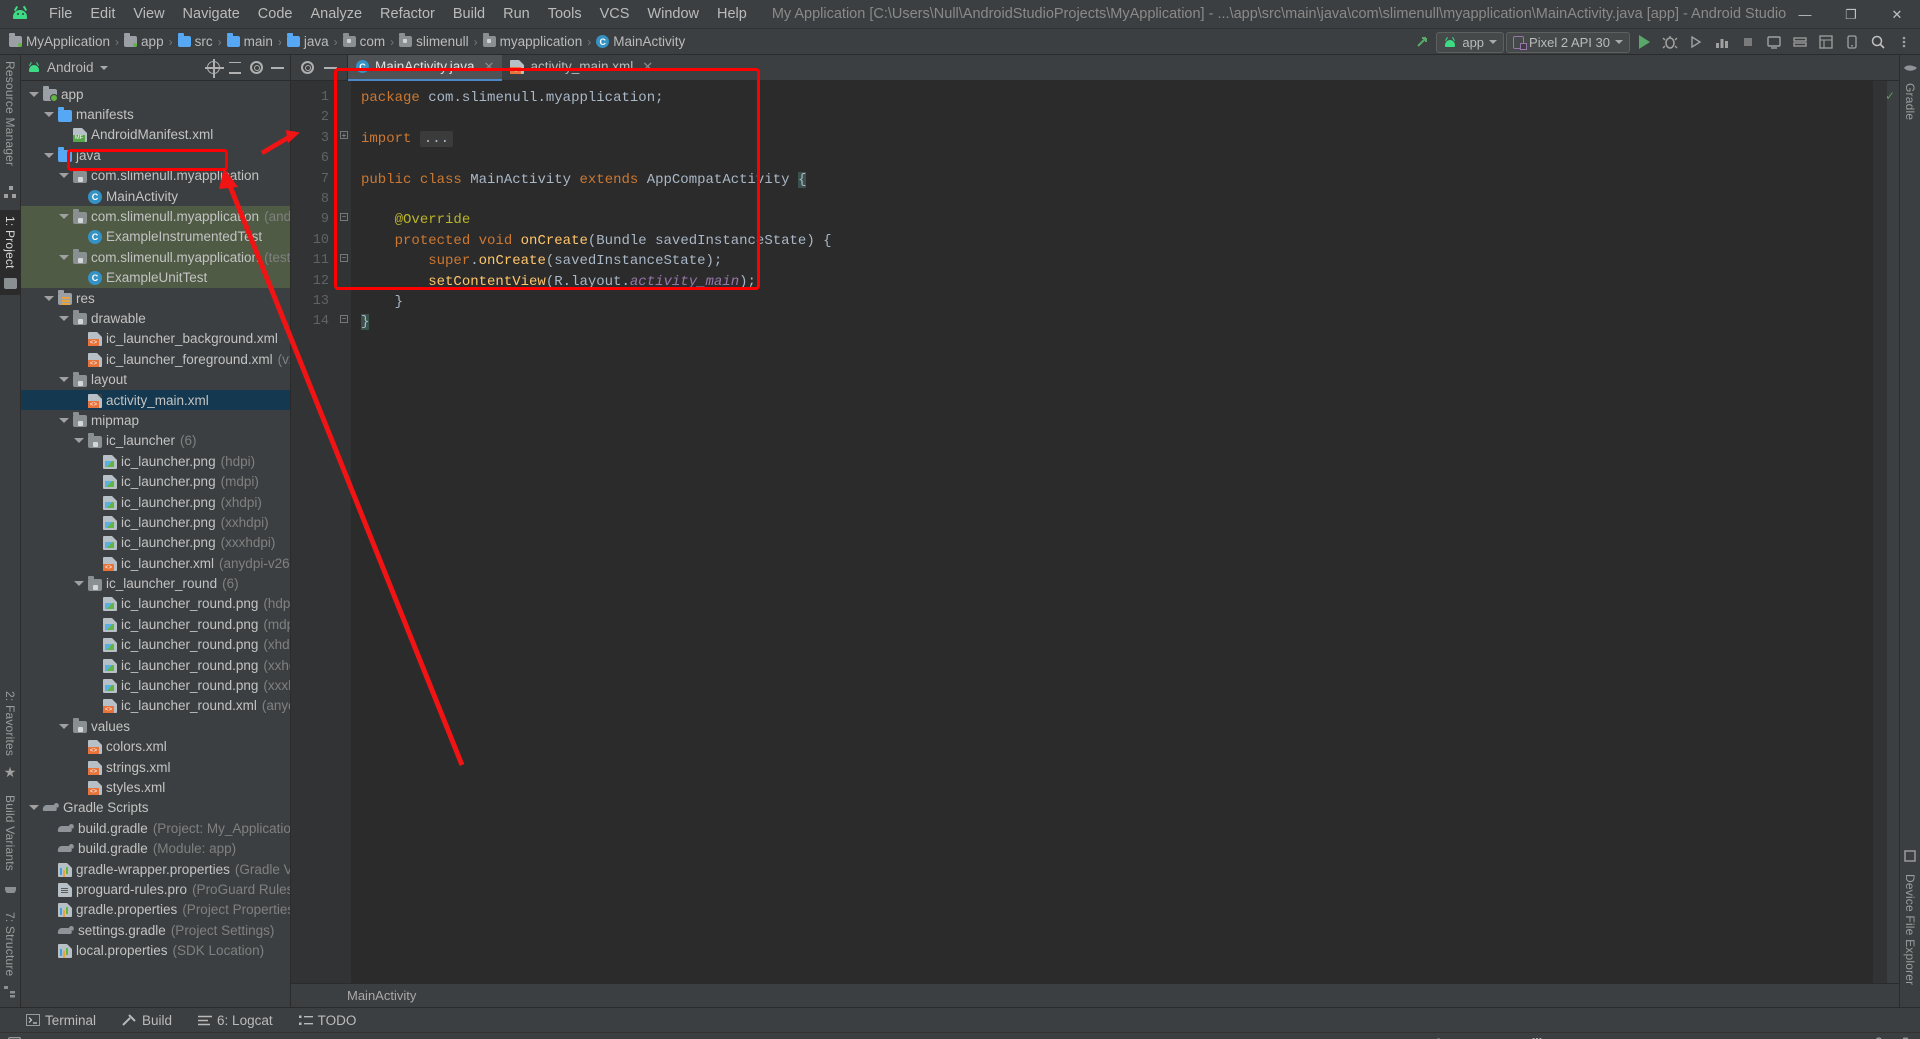 The image size is (1920, 1039). Describe the element at coordinates (214, 68) in the screenshot. I see `select-opened-file-icon` at that location.